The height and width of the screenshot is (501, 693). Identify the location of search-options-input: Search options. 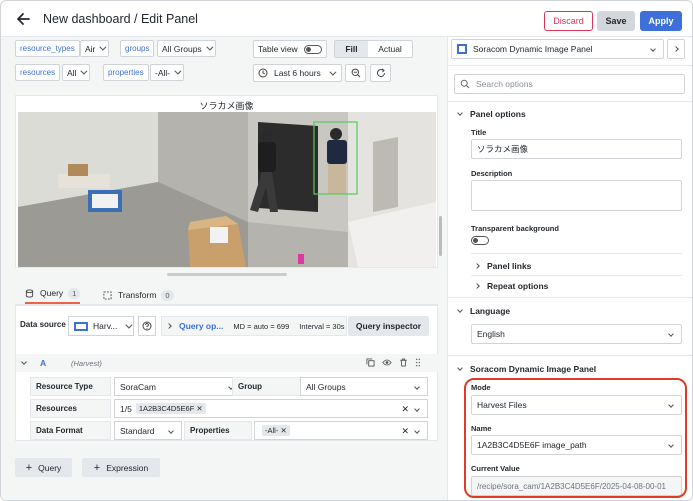
(569, 84).